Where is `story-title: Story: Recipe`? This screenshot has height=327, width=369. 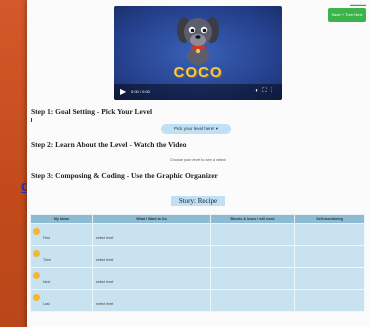
story-title: Story: Recipe is located at coordinates (198, 201).